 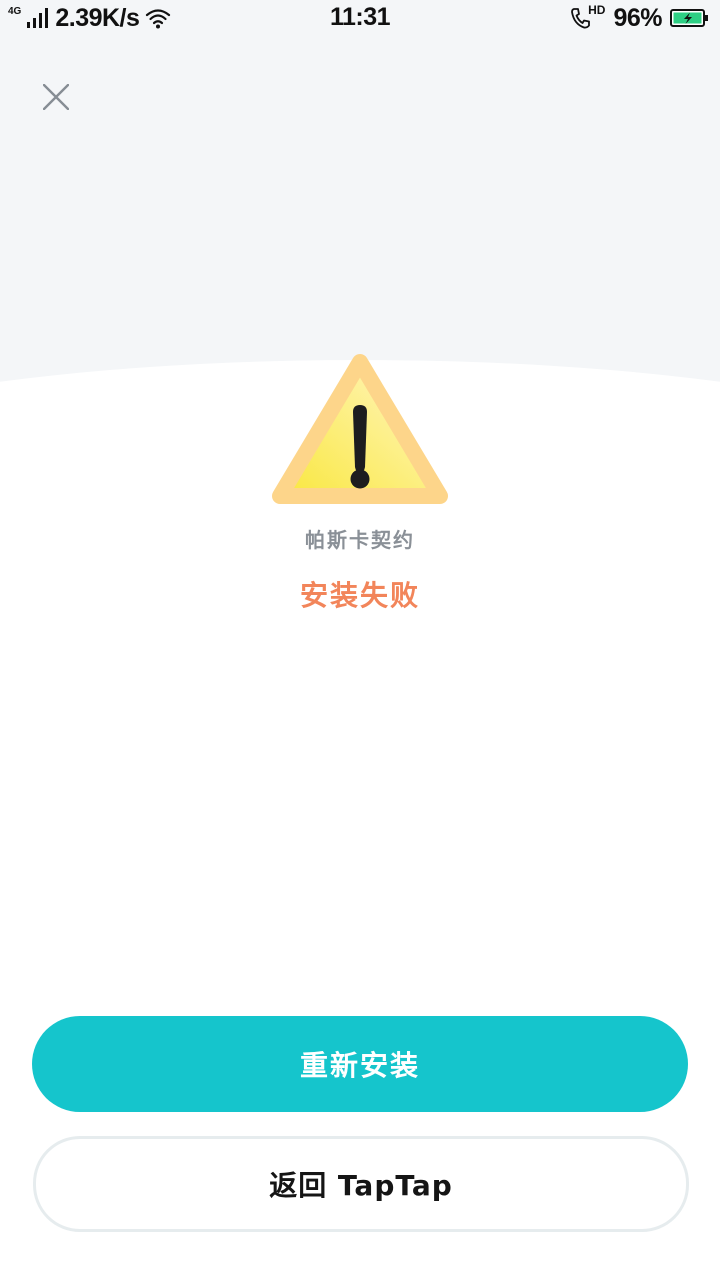 What do you see at coordinates (360, 540) in the screenshot?
I see `app-name: 帕斯卡契约` at bounding box center [360, 540].